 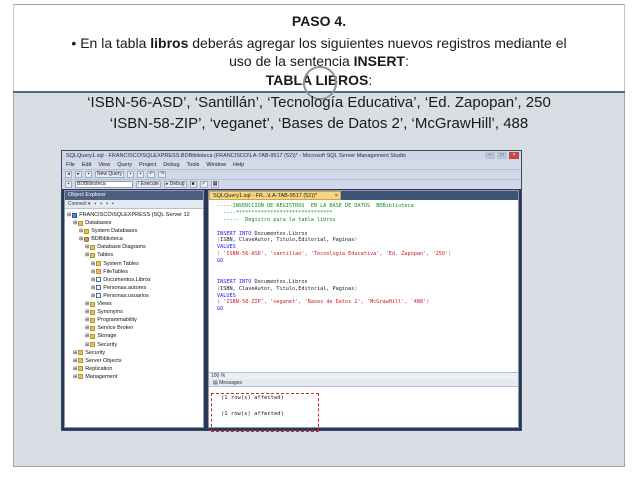 What do you see at coordinates (107, 336) in the screenshot?
I see `tree-item-label: Storage` at bounding box center [107, 336].